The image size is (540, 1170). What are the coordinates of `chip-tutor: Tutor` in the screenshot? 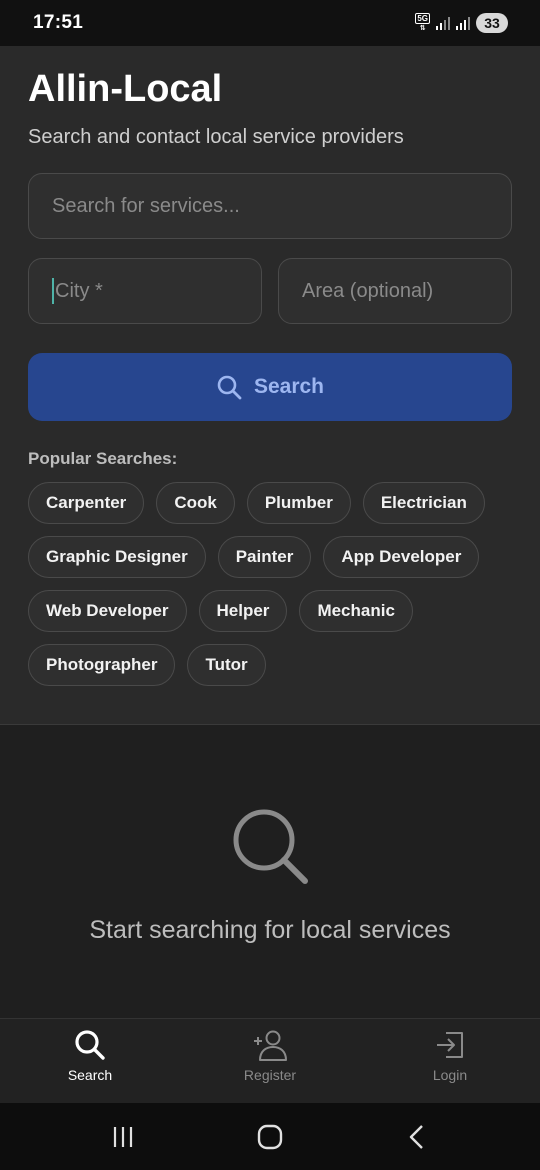 It's located at (226, 665).